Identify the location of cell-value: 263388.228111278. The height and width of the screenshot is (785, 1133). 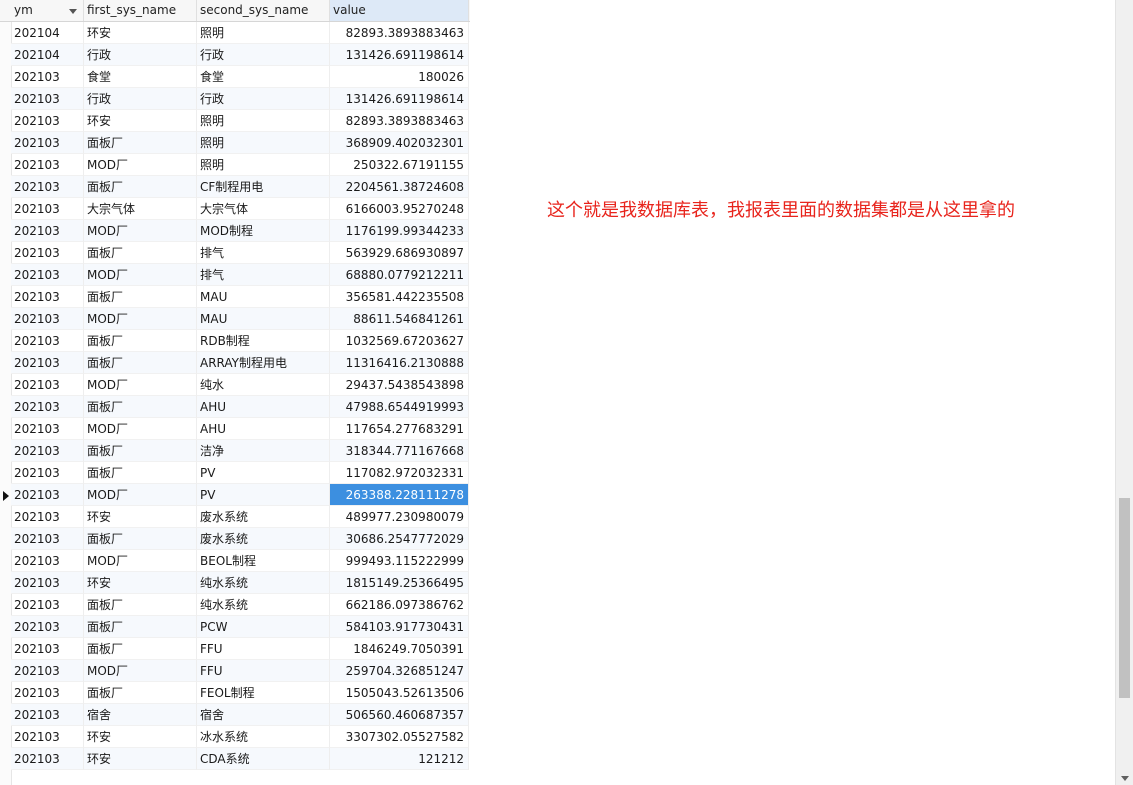
(399, 495).